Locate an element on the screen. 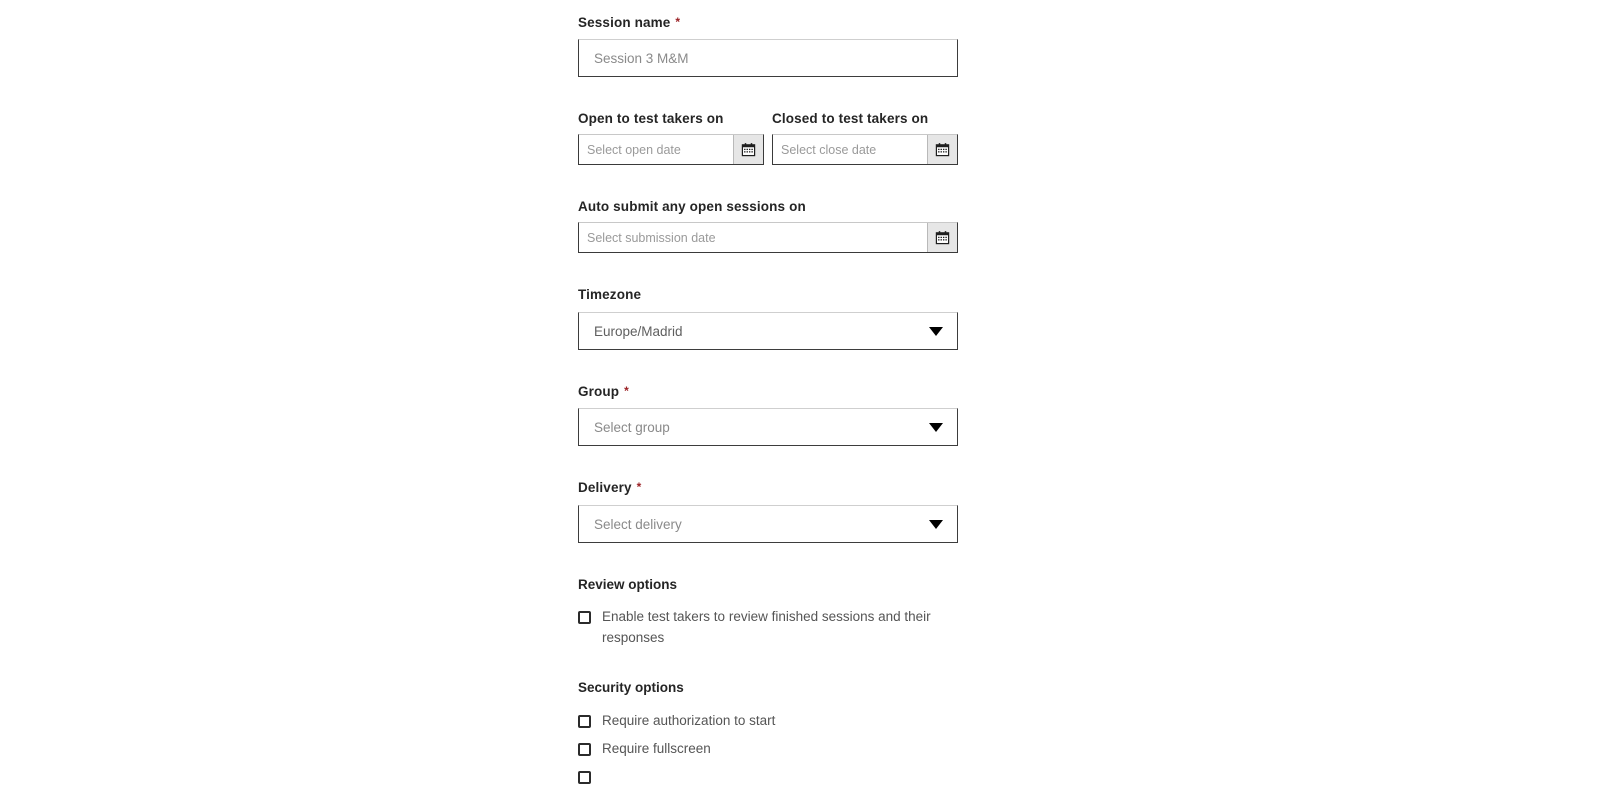 The image size is (1600, 786). session-name-placeholder: Session 3 M&M is located at coordinates (641, 58).